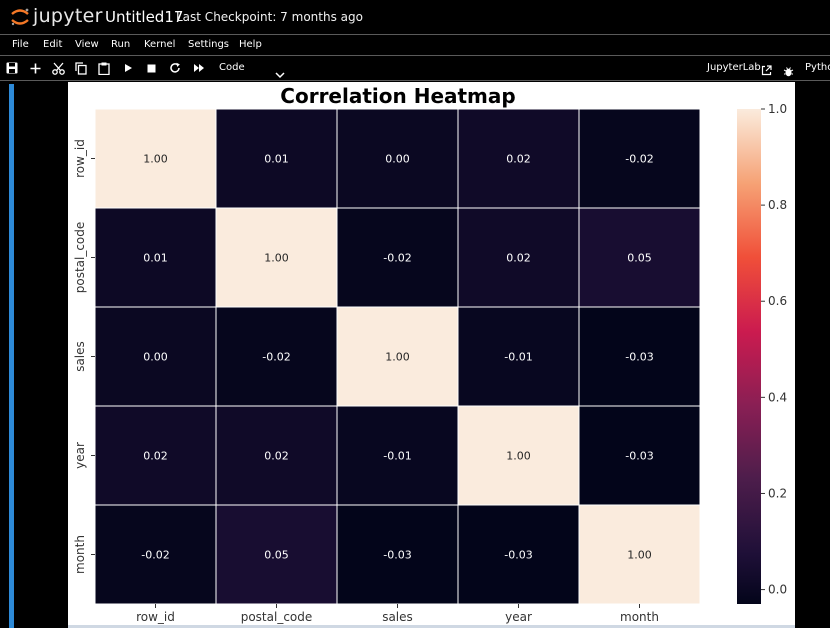  What do you see at coordinates (80, 356) in the screenshot?
I see `y-tick-label: sales` at bounding box center [80, 356].